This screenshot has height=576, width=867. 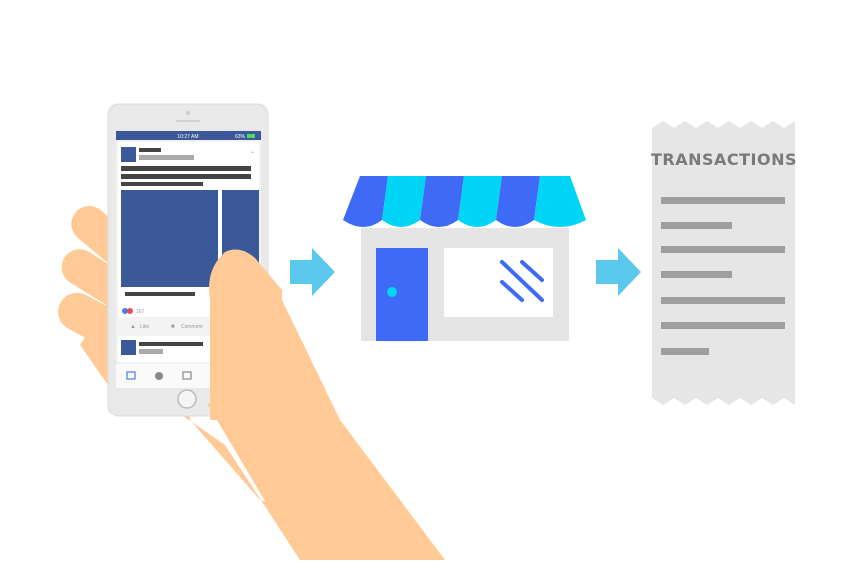 I want to click on phone-speaker, so click(x=188, y=121).